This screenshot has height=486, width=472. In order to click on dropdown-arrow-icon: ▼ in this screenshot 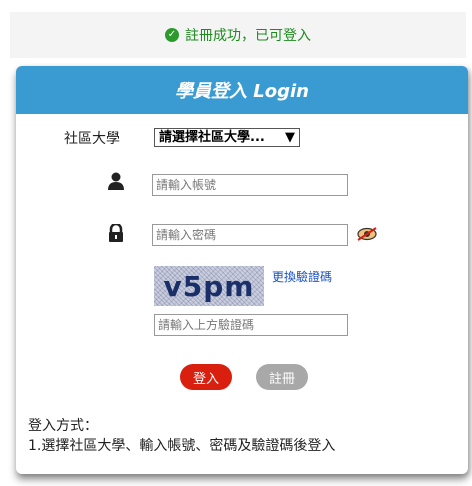, I will do `click(290, 137)`.